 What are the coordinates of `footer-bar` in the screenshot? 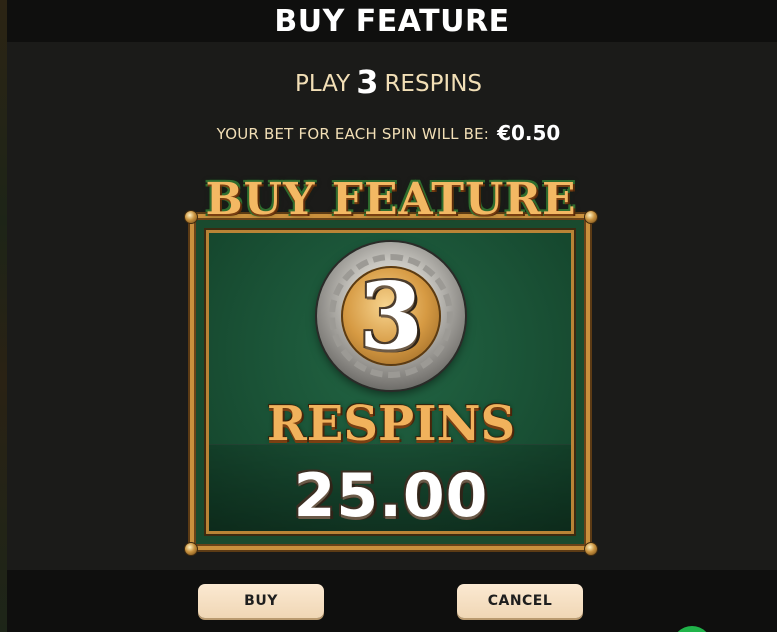 It's located at (392, 601).